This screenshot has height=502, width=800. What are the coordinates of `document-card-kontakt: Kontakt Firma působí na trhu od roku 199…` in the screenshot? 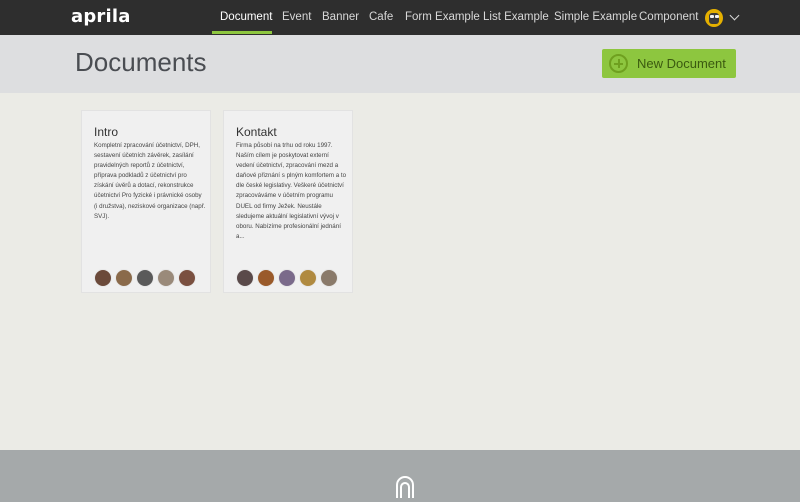 It's located at (288, 201).